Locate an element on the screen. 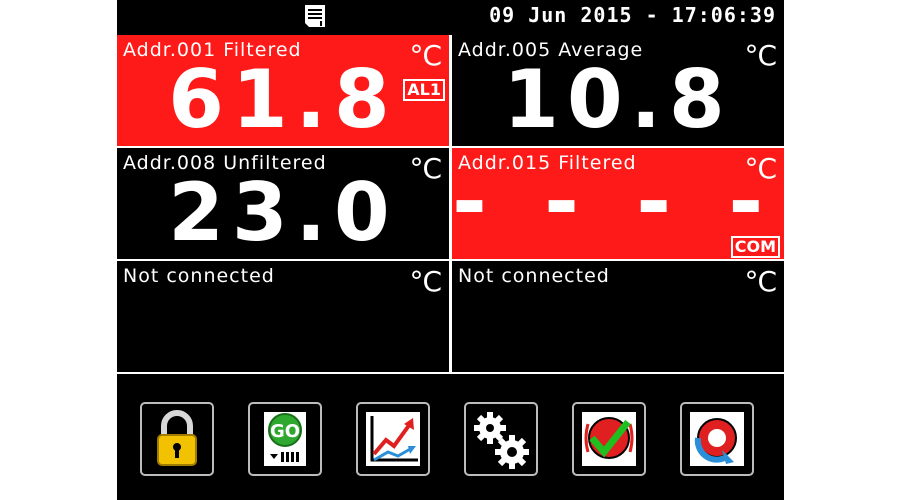 The image size is (900, 500). padlock-icon is located at coordinates (177, 438).